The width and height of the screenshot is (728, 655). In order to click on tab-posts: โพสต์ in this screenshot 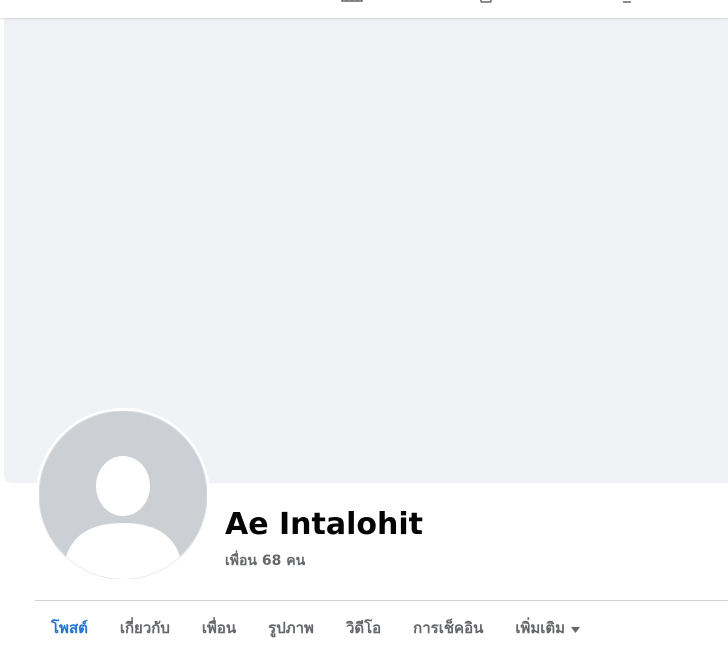, I will do `click(69, 628)`.